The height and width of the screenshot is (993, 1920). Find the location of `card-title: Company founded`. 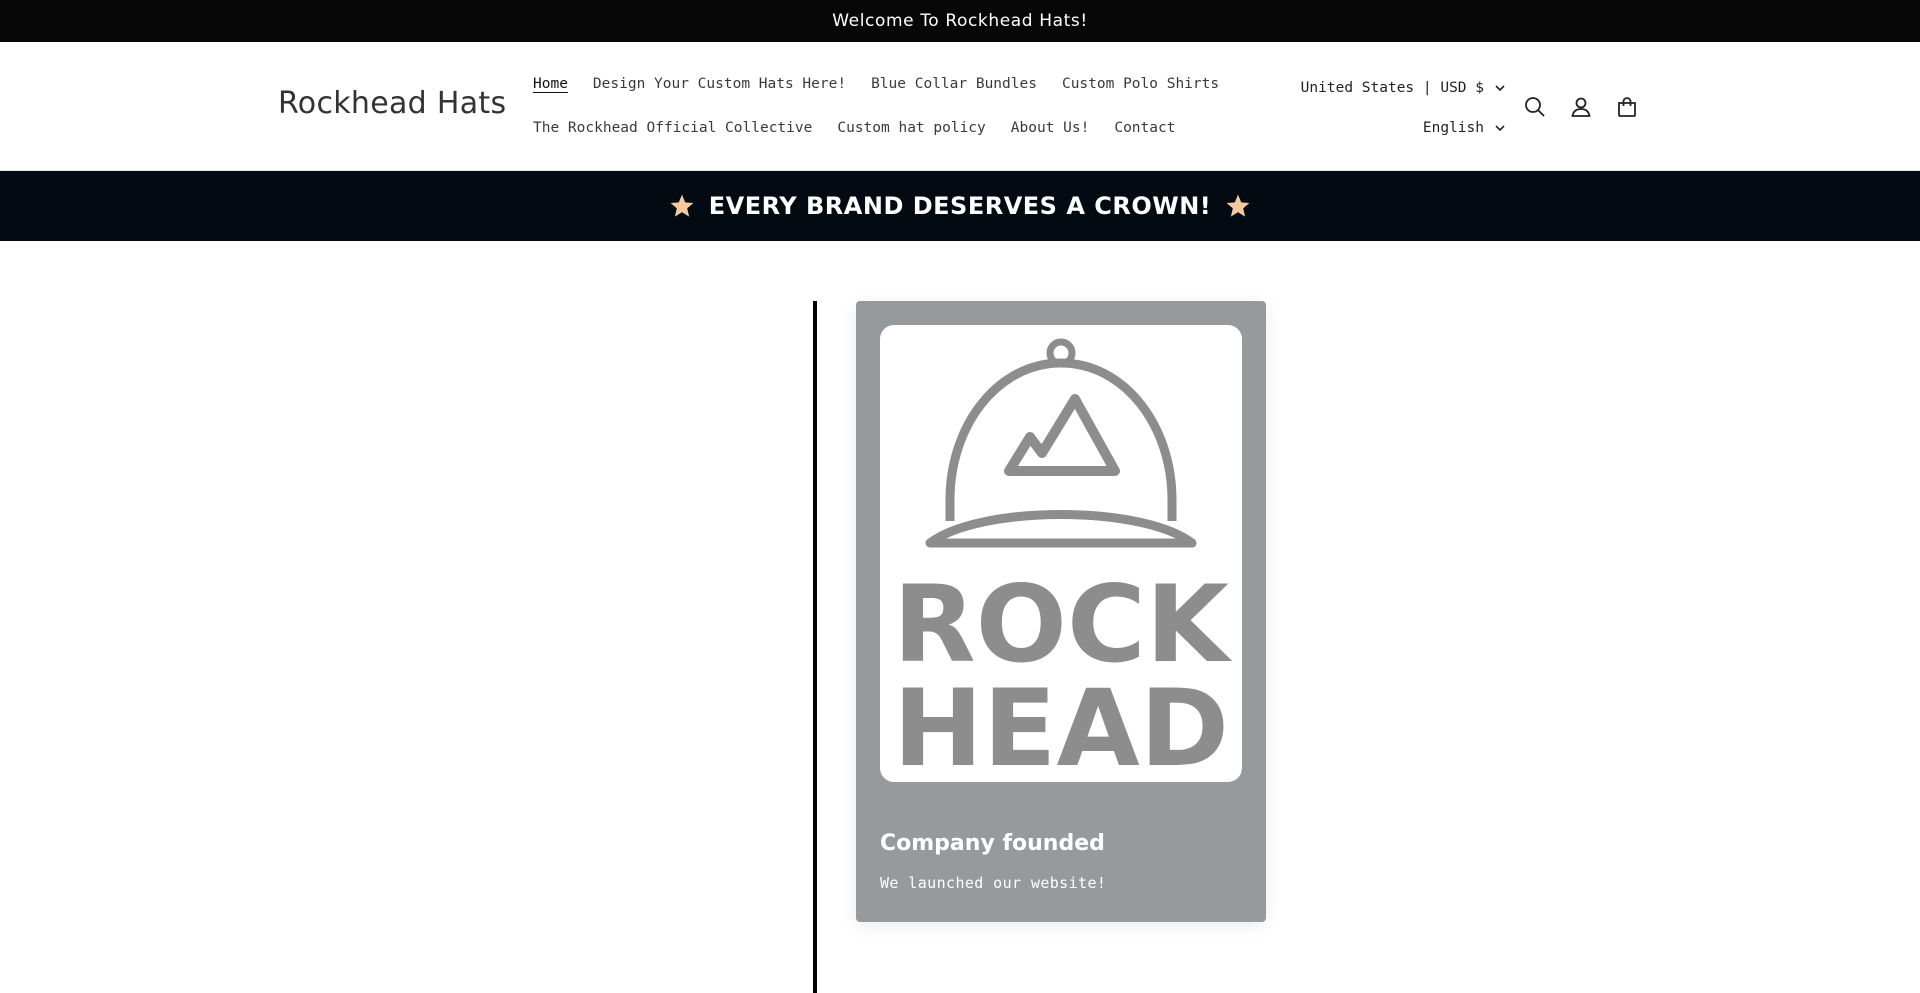

card-title: Company founded is located at coordinates (992, 843).